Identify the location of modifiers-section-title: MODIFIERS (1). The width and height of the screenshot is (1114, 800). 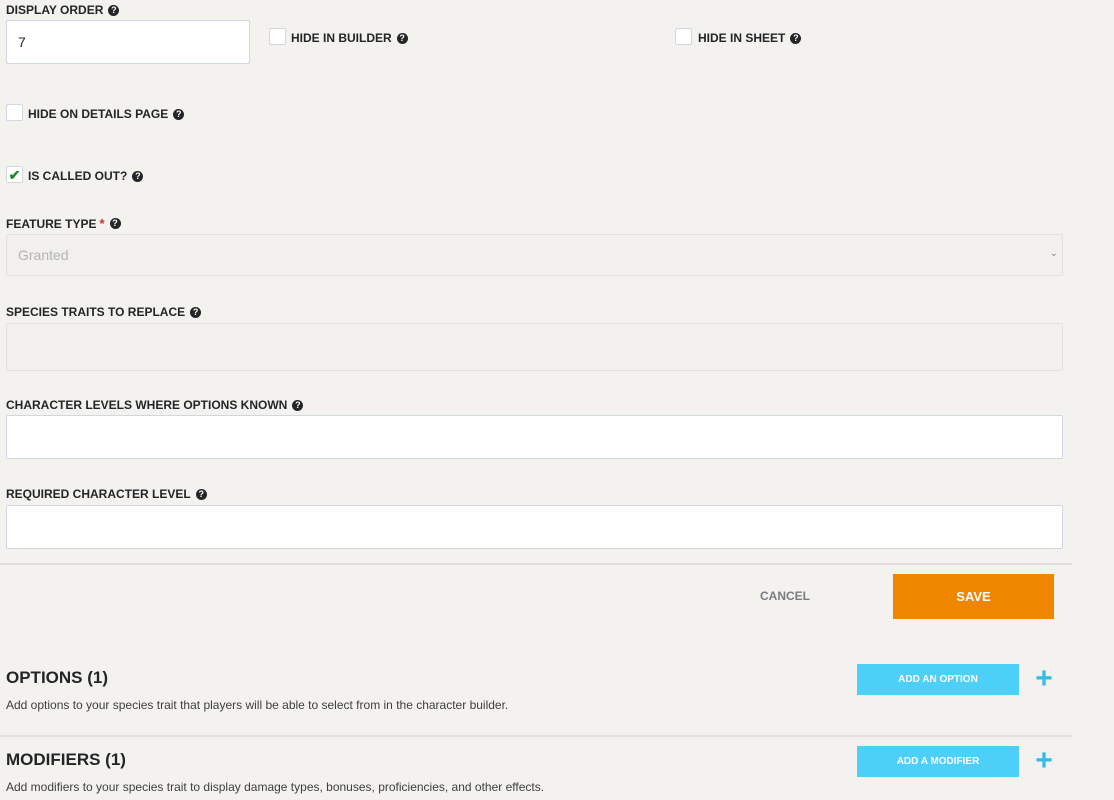
(66, 759).